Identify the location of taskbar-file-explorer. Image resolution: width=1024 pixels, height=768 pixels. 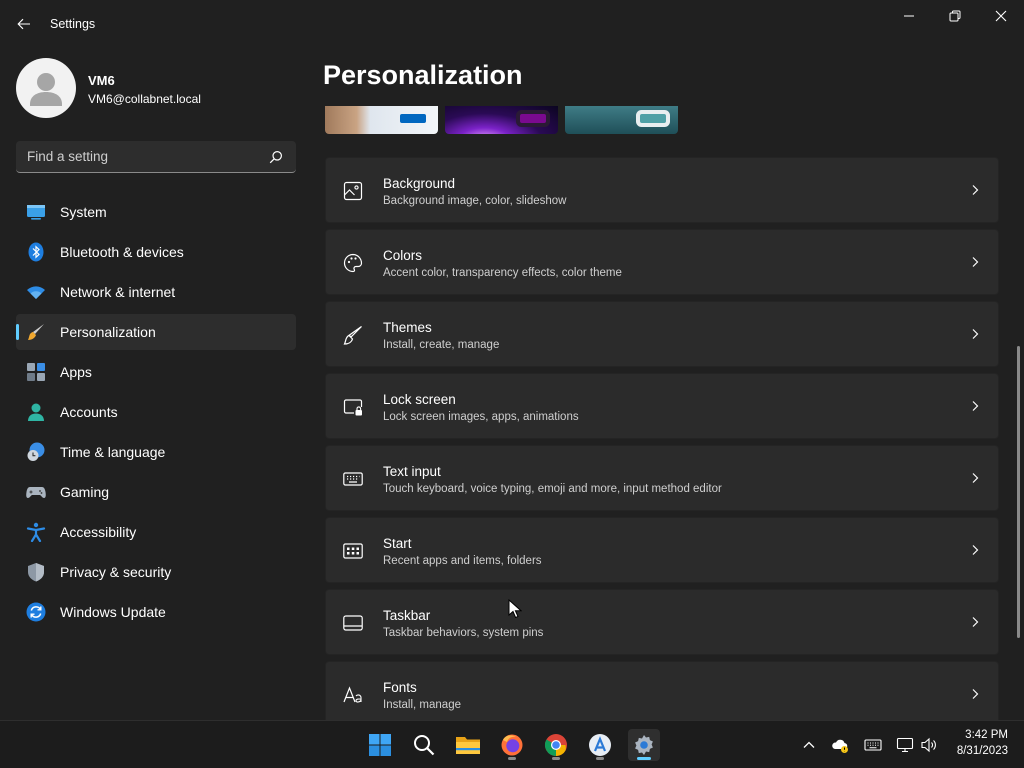
(468, 745).